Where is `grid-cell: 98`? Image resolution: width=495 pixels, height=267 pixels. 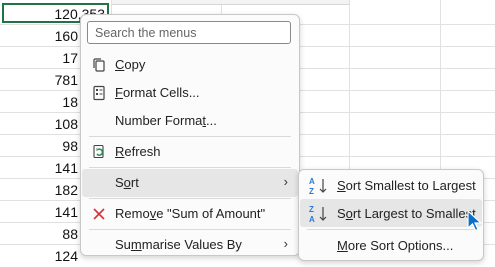 grid-cell: 98 is located at coordinates (39, 146).